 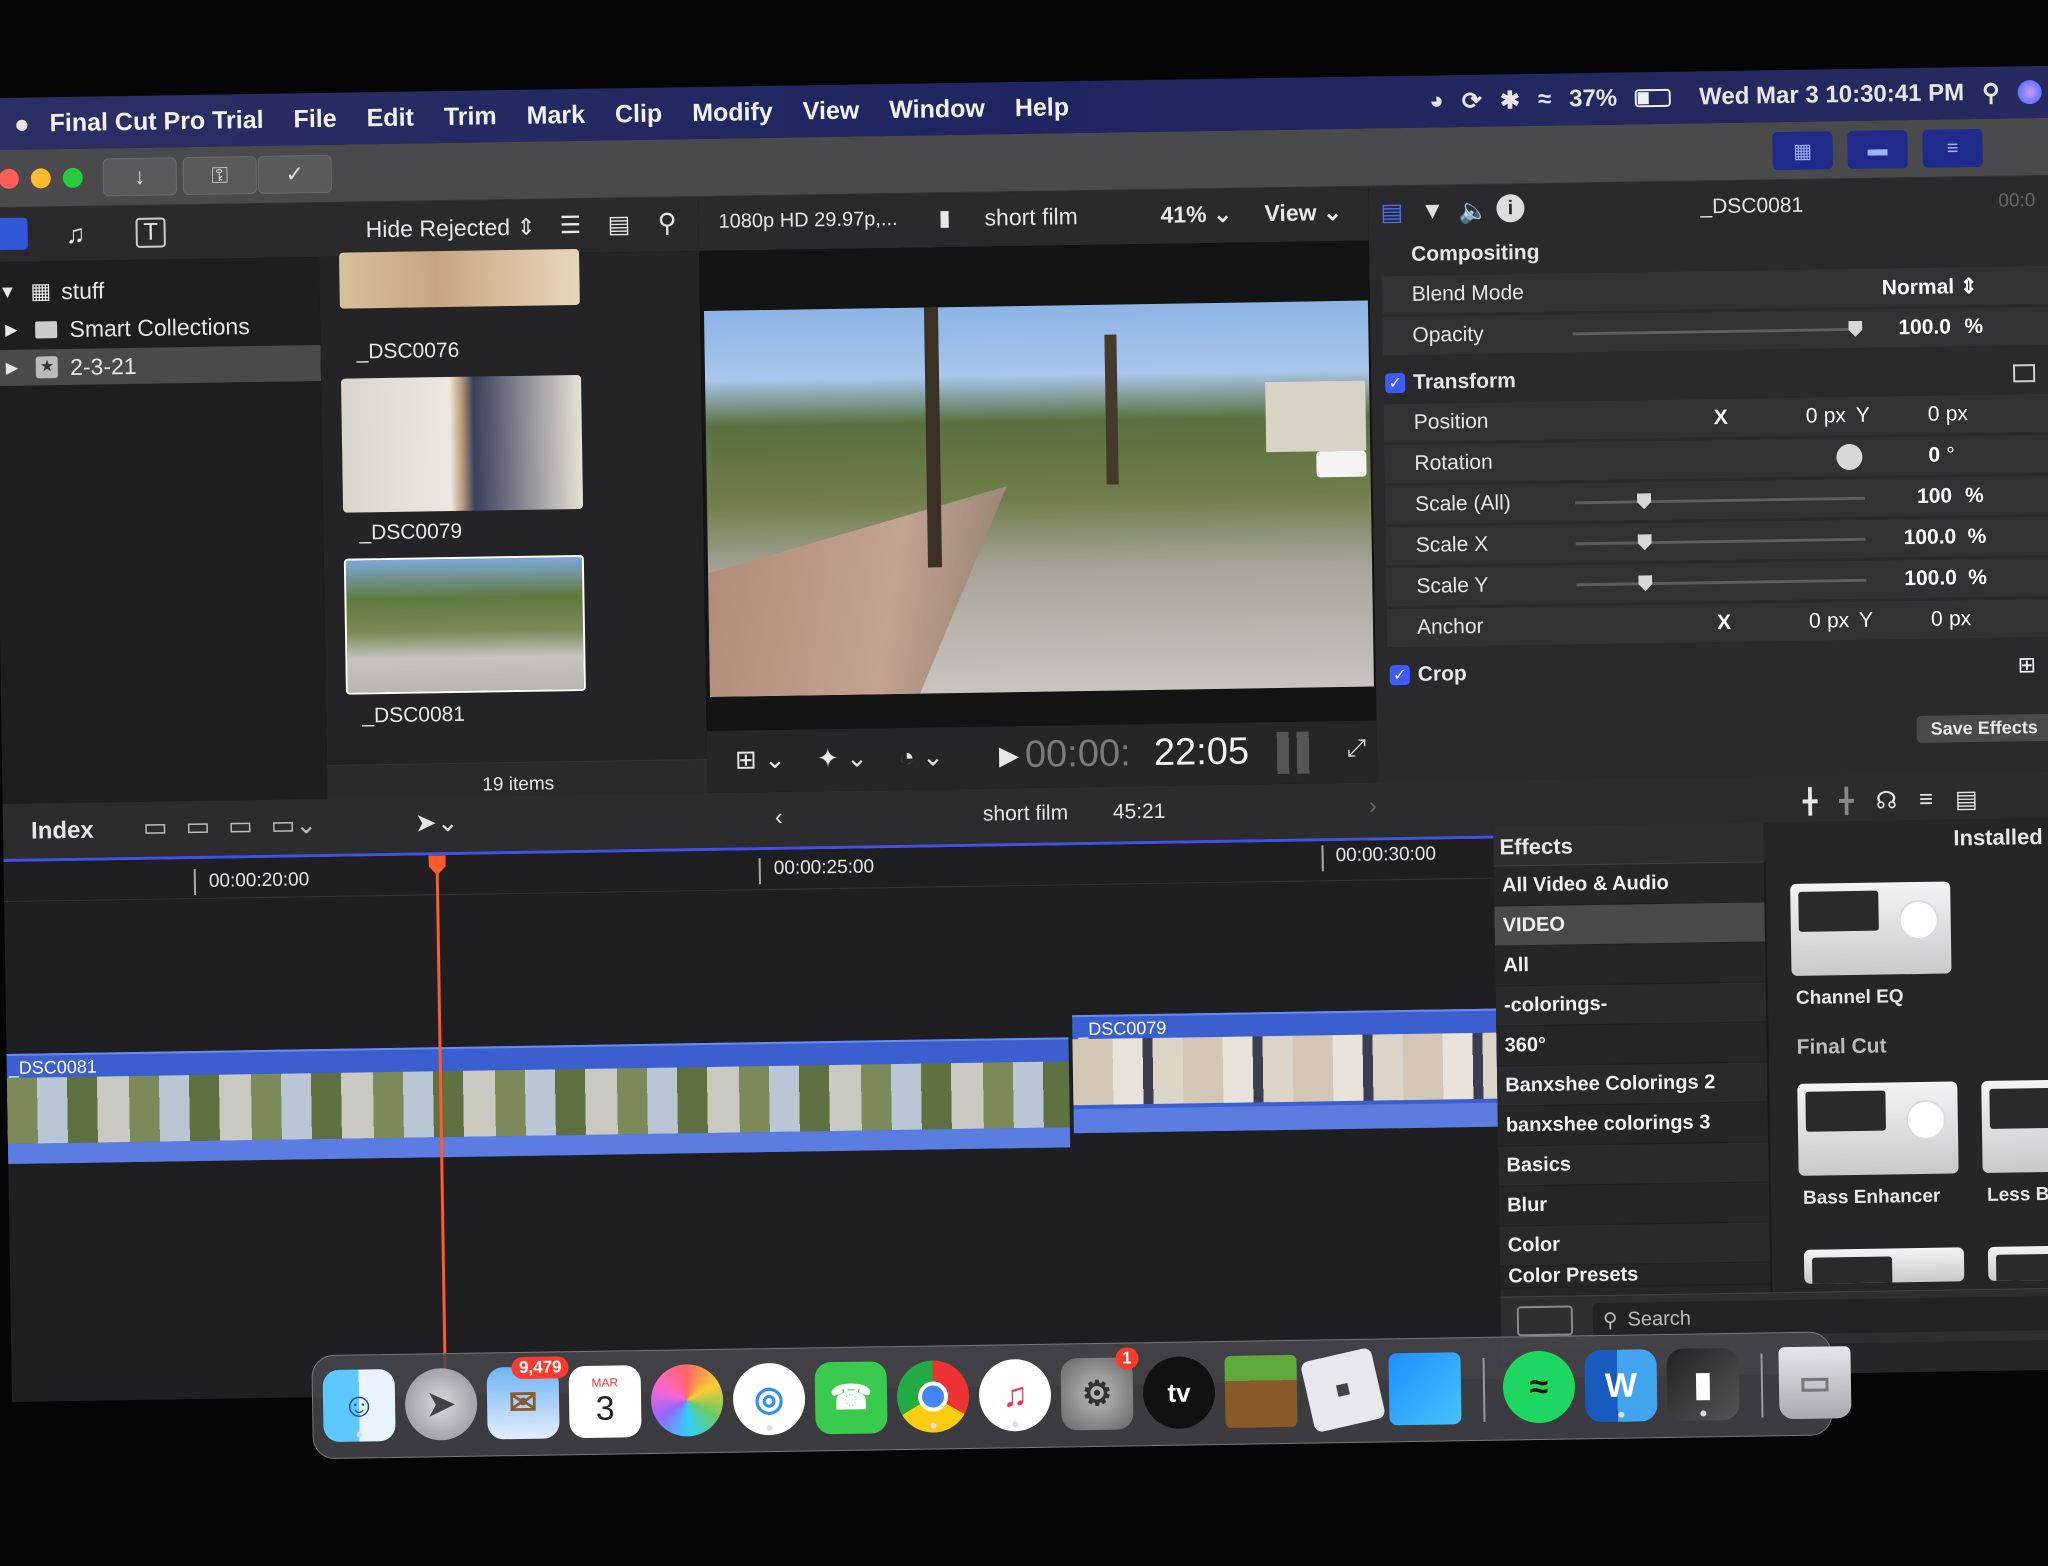 I want to click on battery-icon, so click(x=1653, y=98).